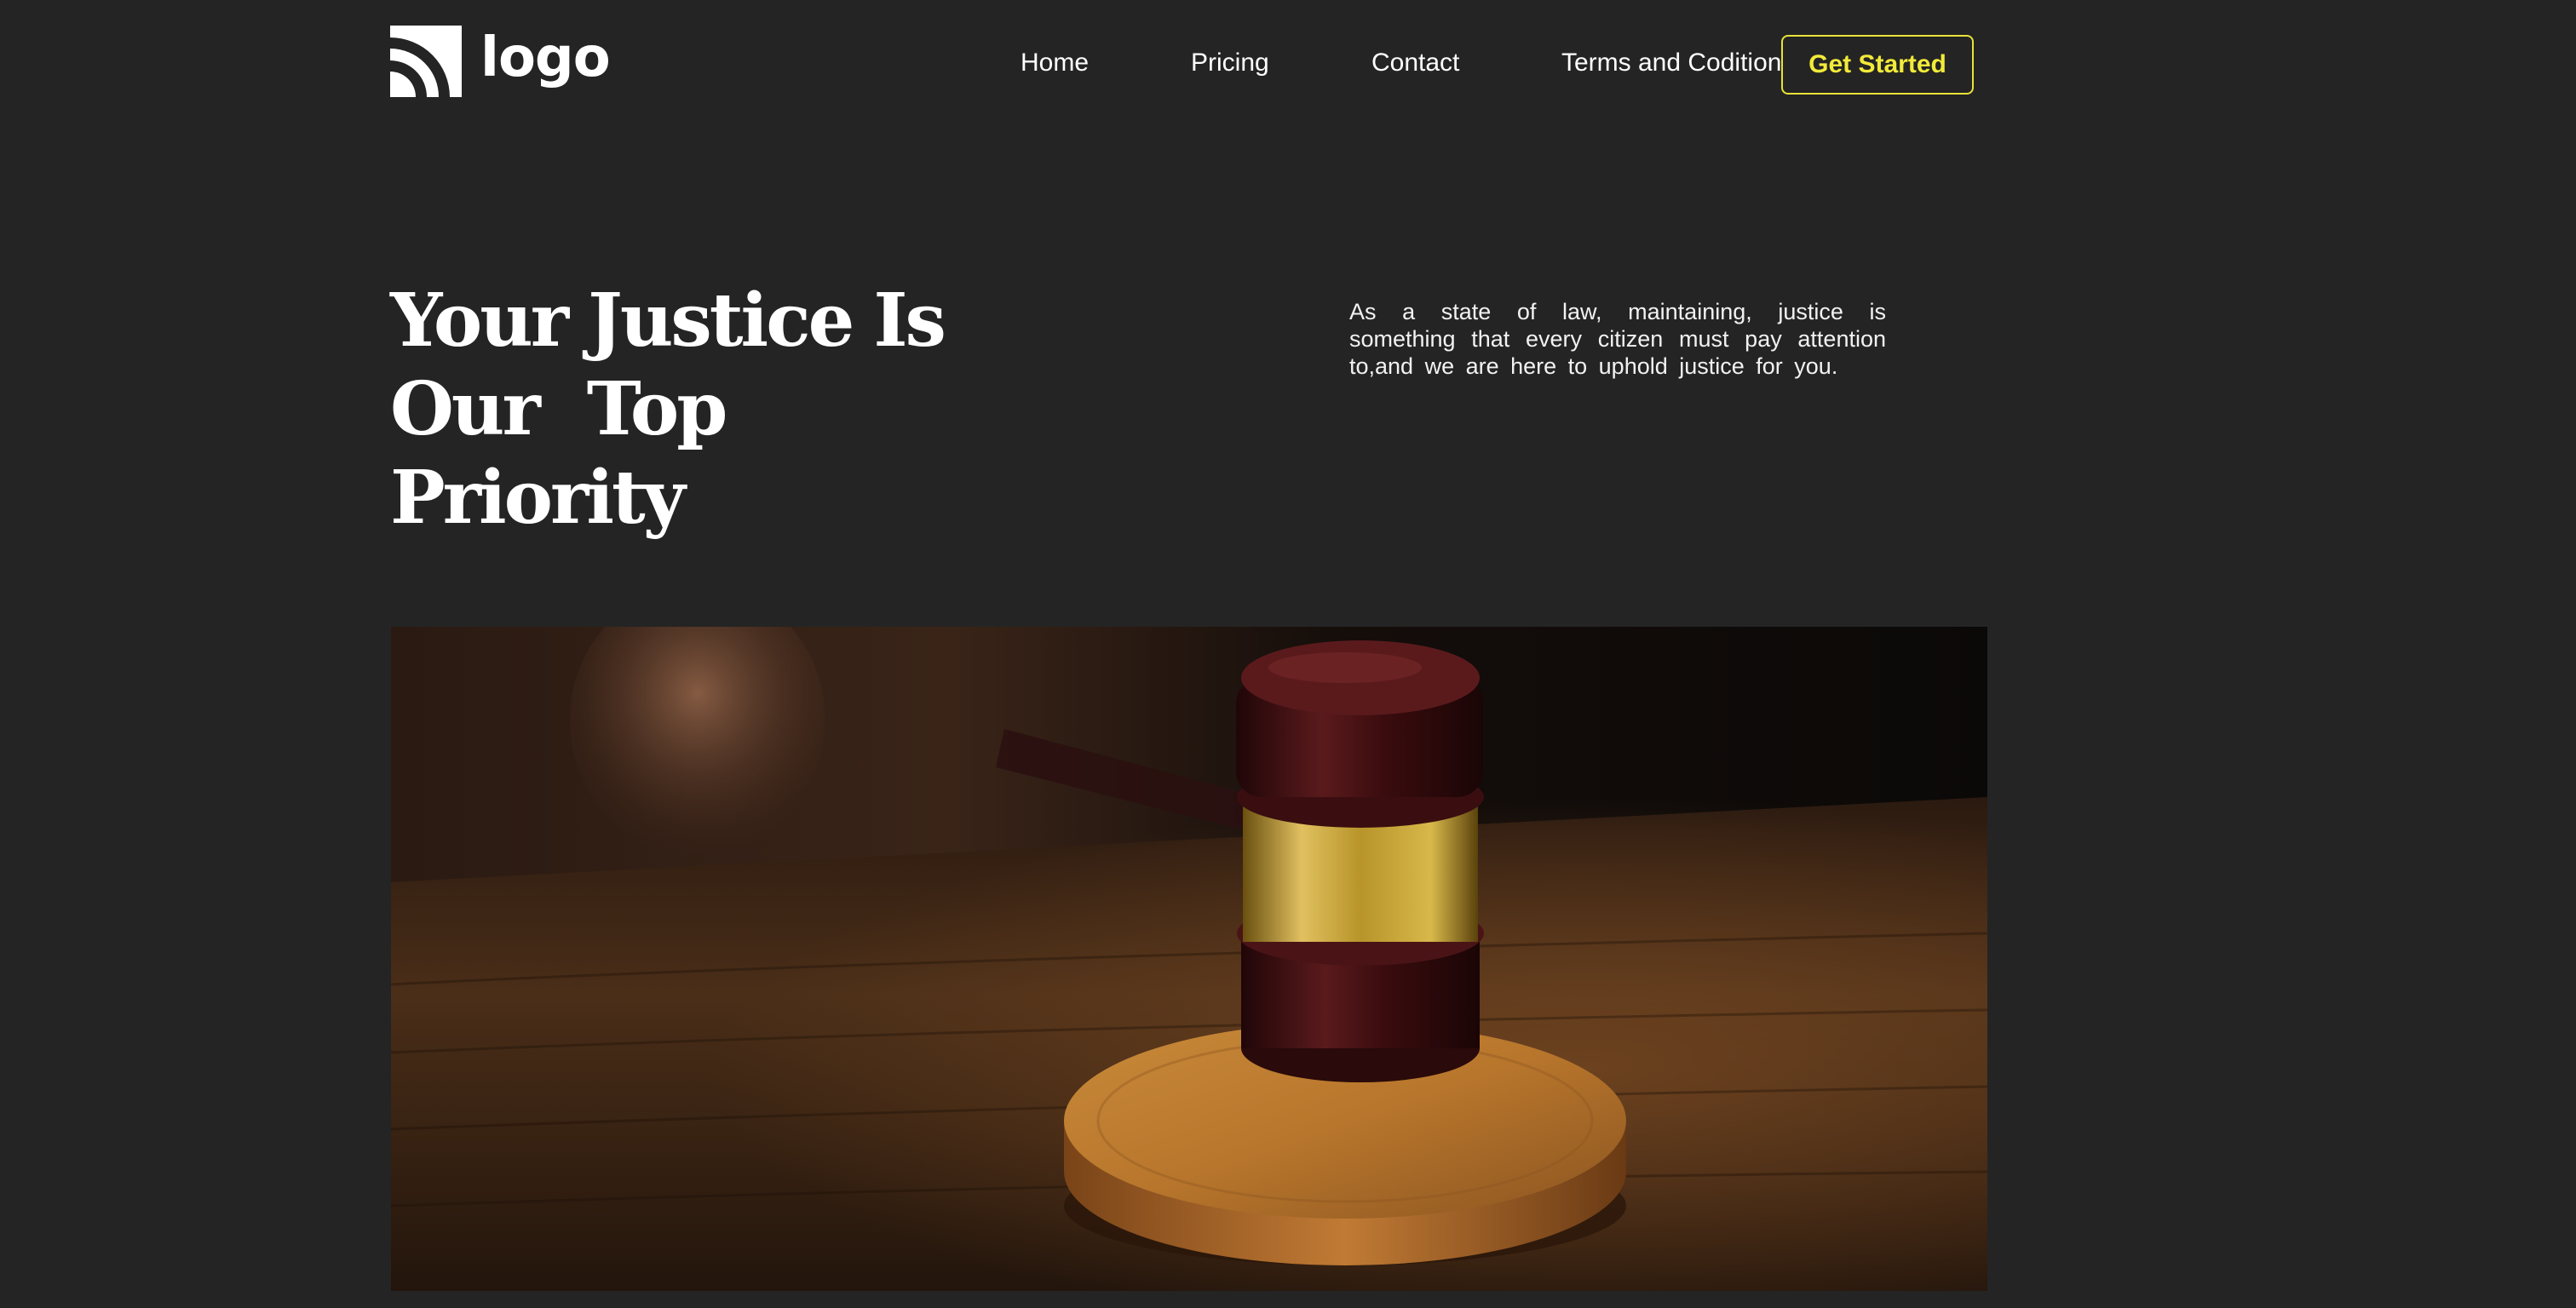 This screenshot has height=1308, width=2576. I want to click on hero-title-word: Our, so click(466, 409).